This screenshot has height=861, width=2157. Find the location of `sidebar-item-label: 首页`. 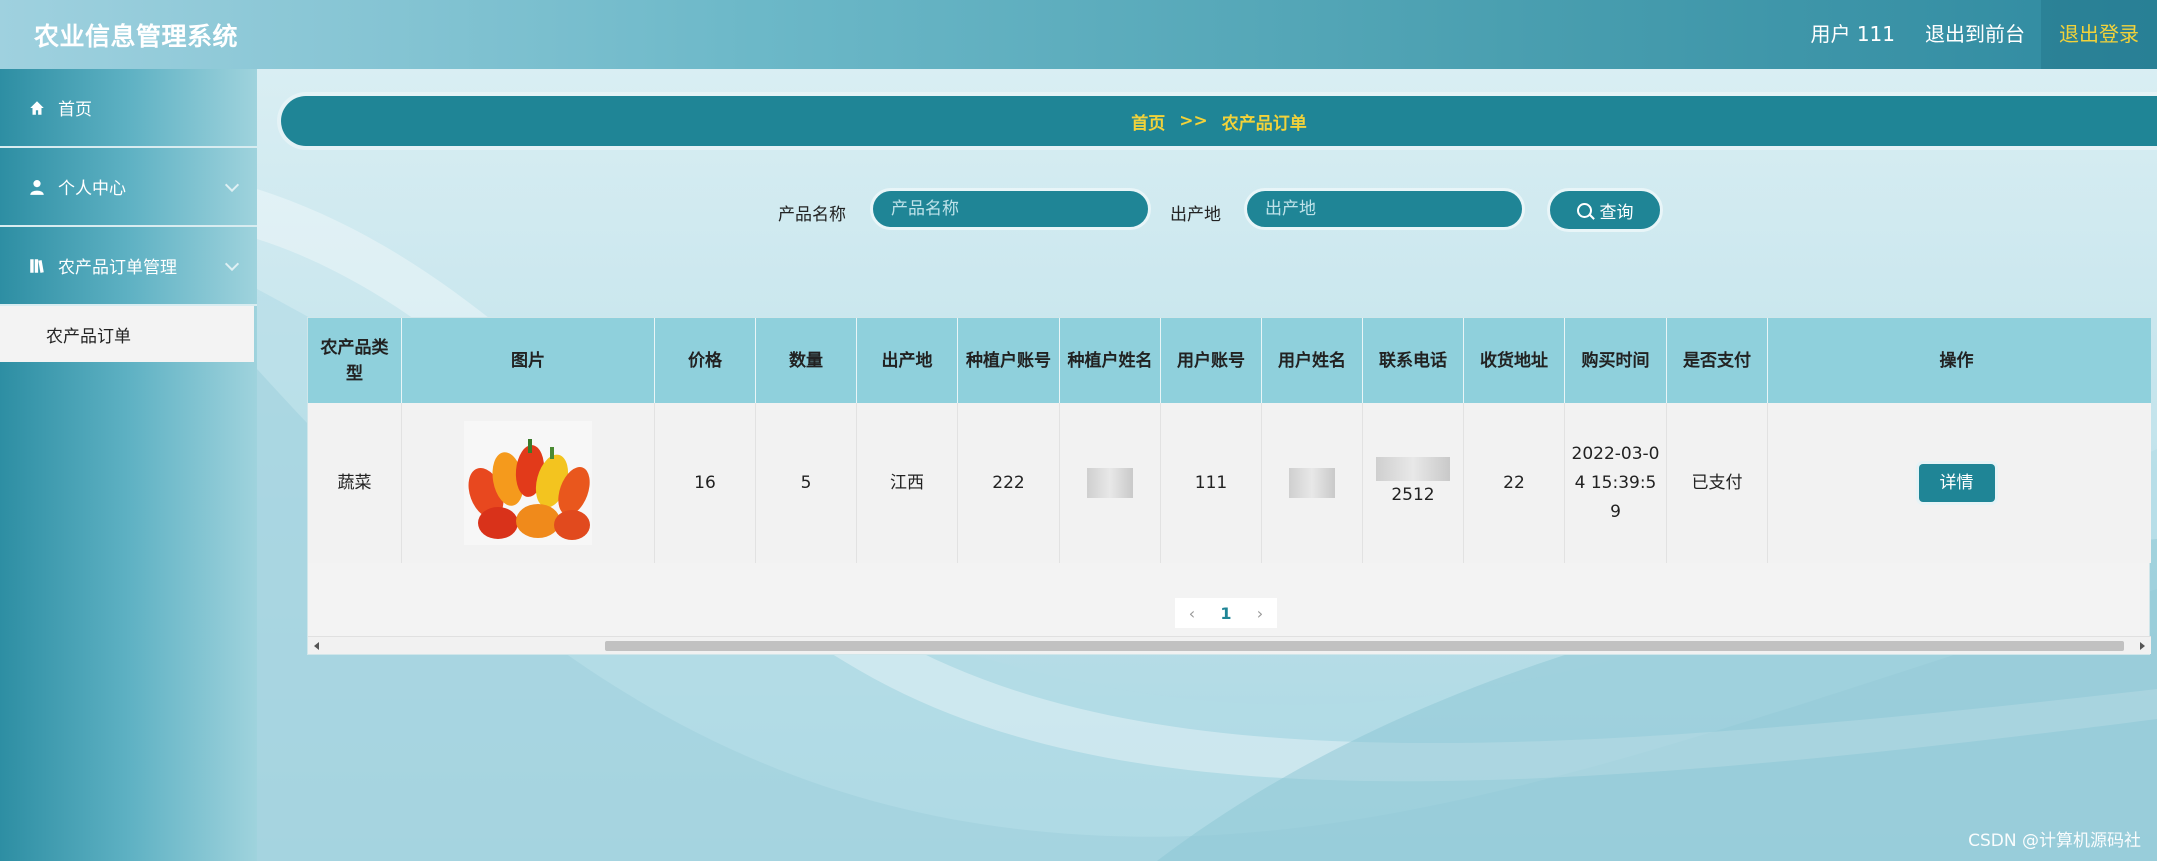

sidebar-item-label: 首页 is located at coordinates (75, 110).